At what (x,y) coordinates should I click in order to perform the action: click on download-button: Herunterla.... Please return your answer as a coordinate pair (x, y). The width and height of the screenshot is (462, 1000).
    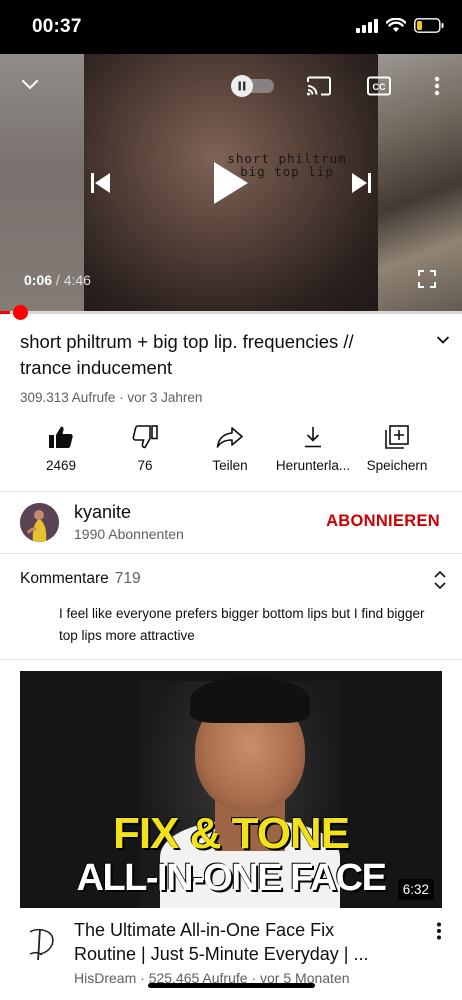
    Looking at the image, I should click on (313, 446).